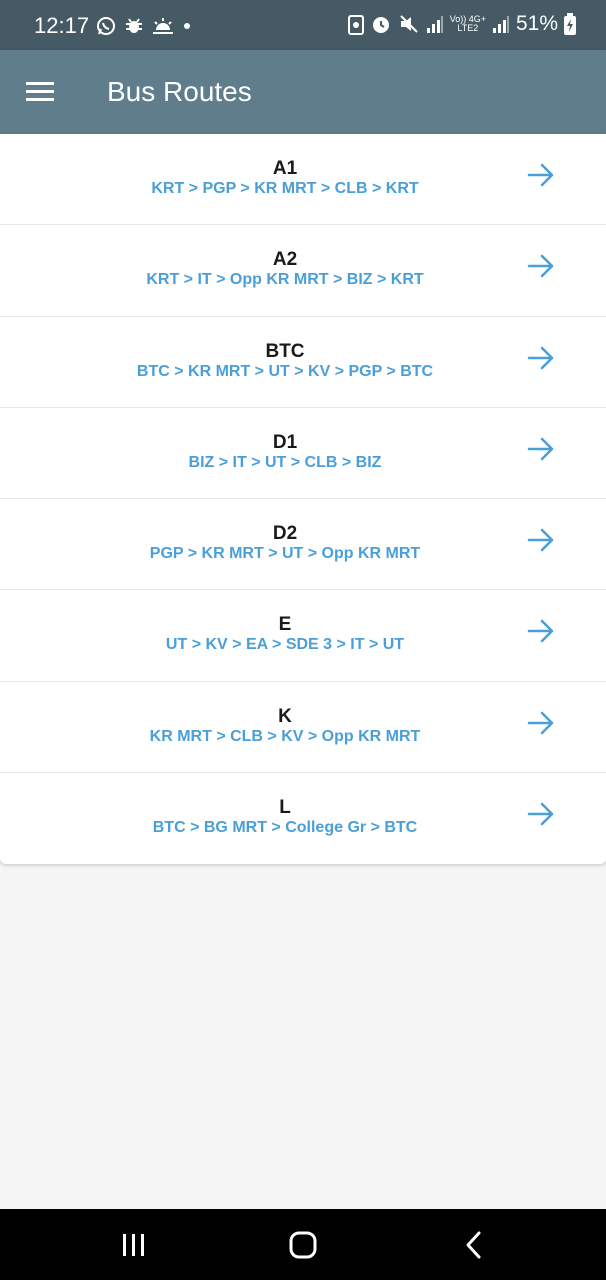 This screenshot has width=606, height=1280. What do you see at coordinates (285, 736) in the screenshot?
I see `route-path: KR MRT > CLB > KV > Opp KR MRT` at bounding box center [285, 736].